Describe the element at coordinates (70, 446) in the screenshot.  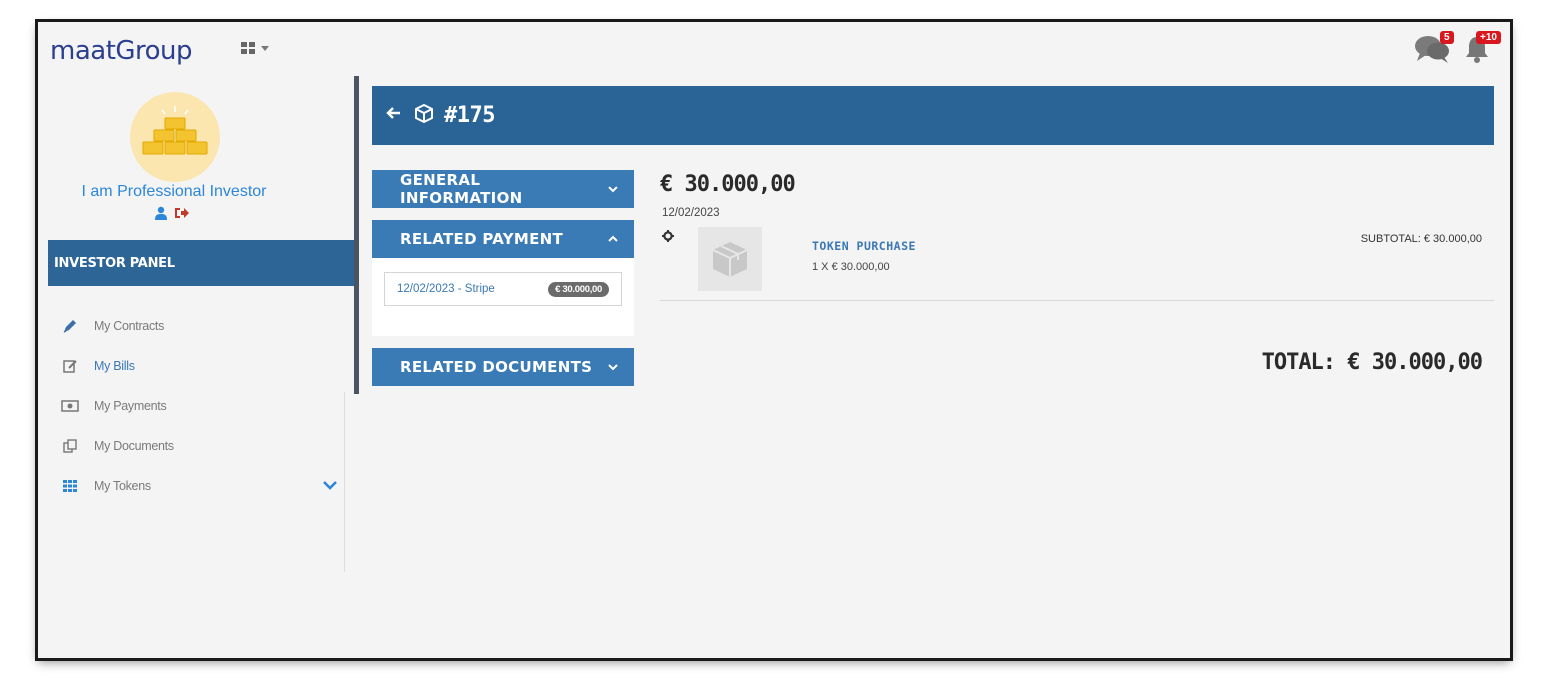
I see `documents-icon` at that location.